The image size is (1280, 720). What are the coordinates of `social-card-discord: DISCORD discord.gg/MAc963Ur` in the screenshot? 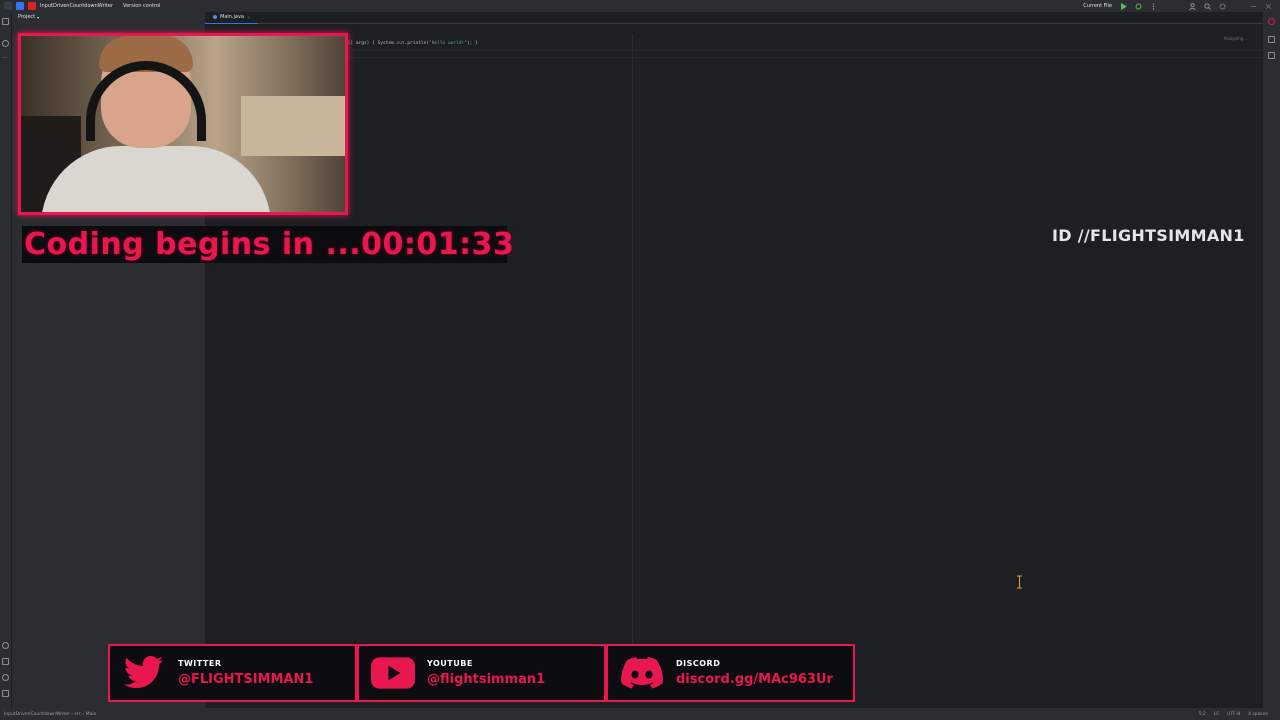 It's located at (730, 673).